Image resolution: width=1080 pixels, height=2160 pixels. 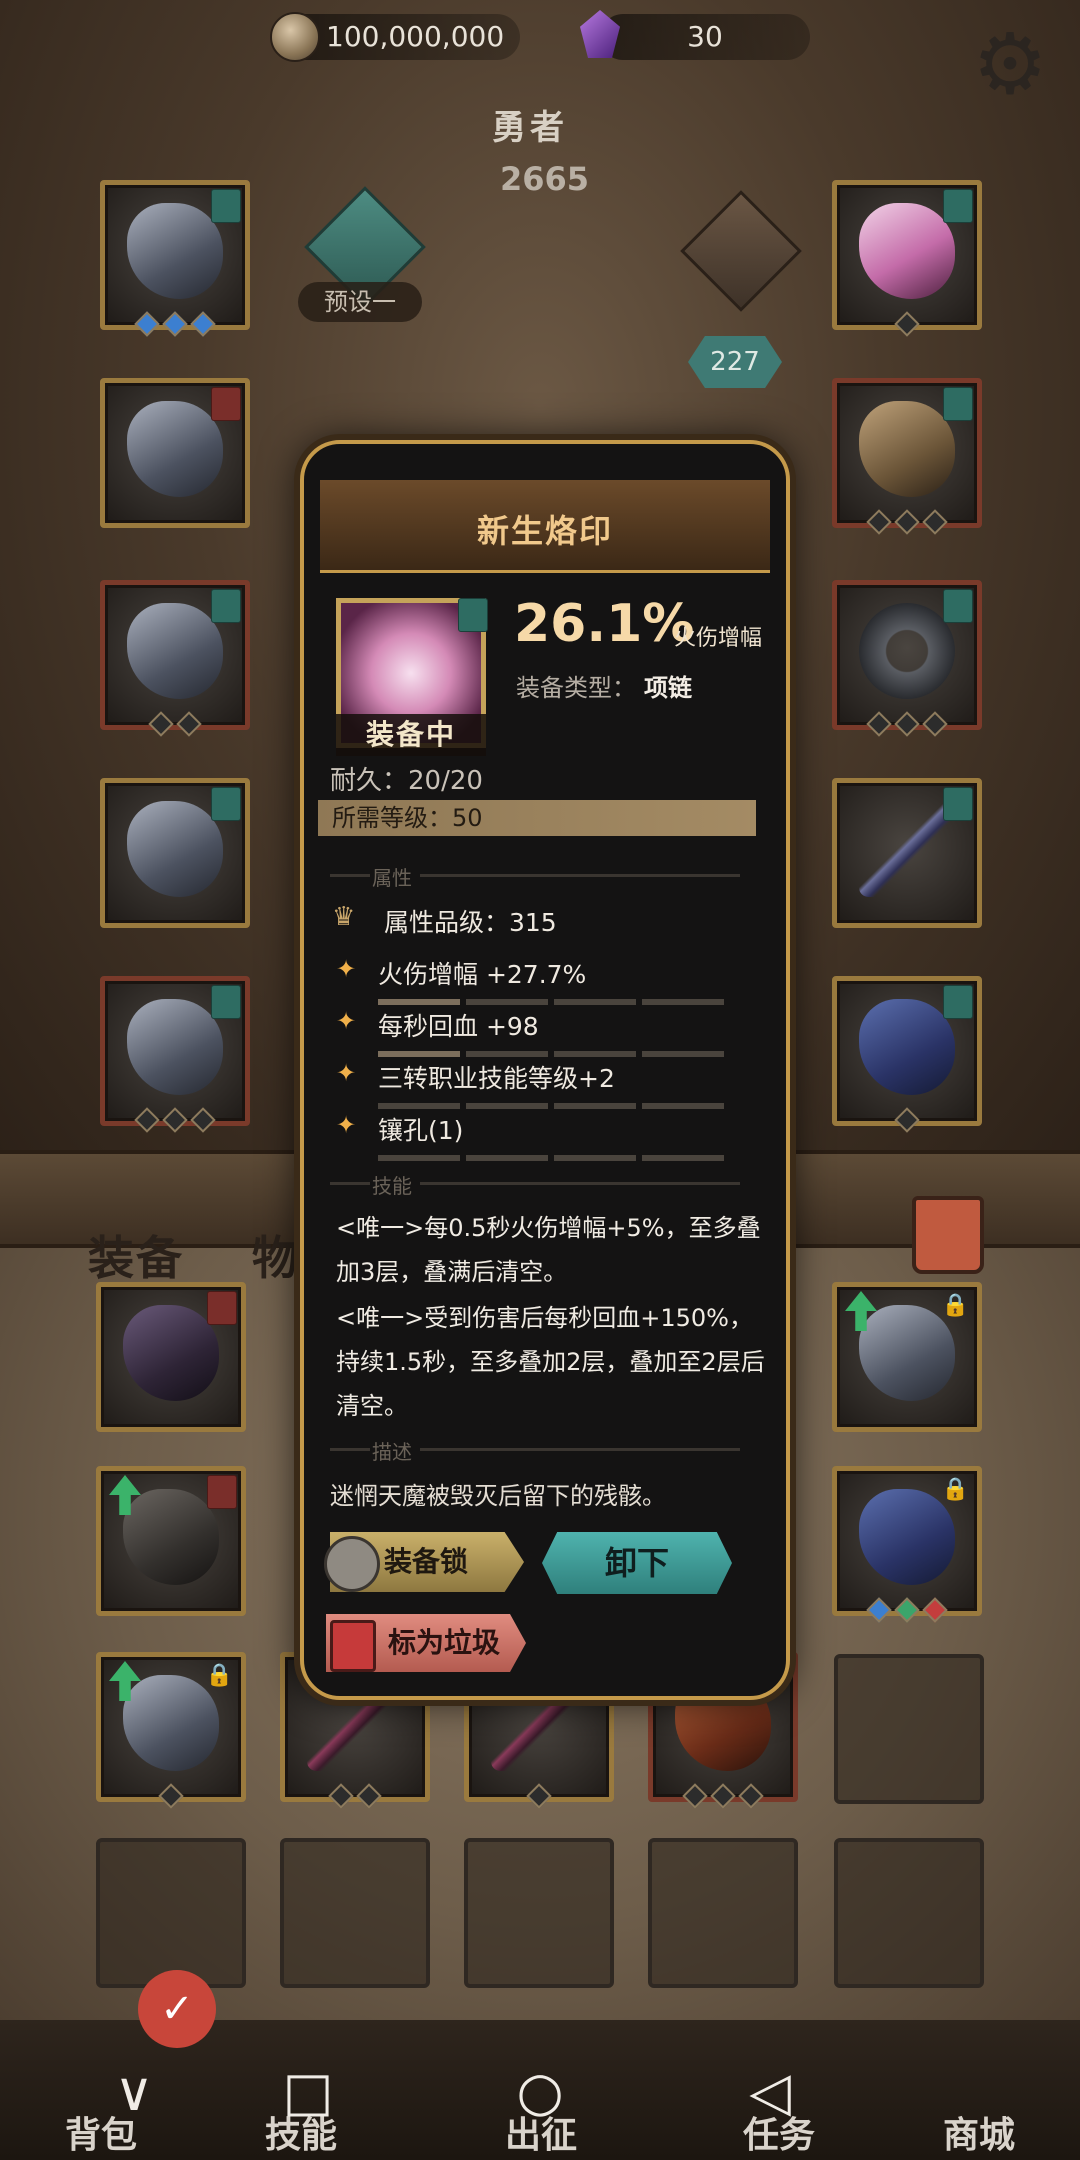 What do you see at coordinates (545, 179) in the screenshot?
I see `hero-power: 2665` at bounding box center [545, 179].